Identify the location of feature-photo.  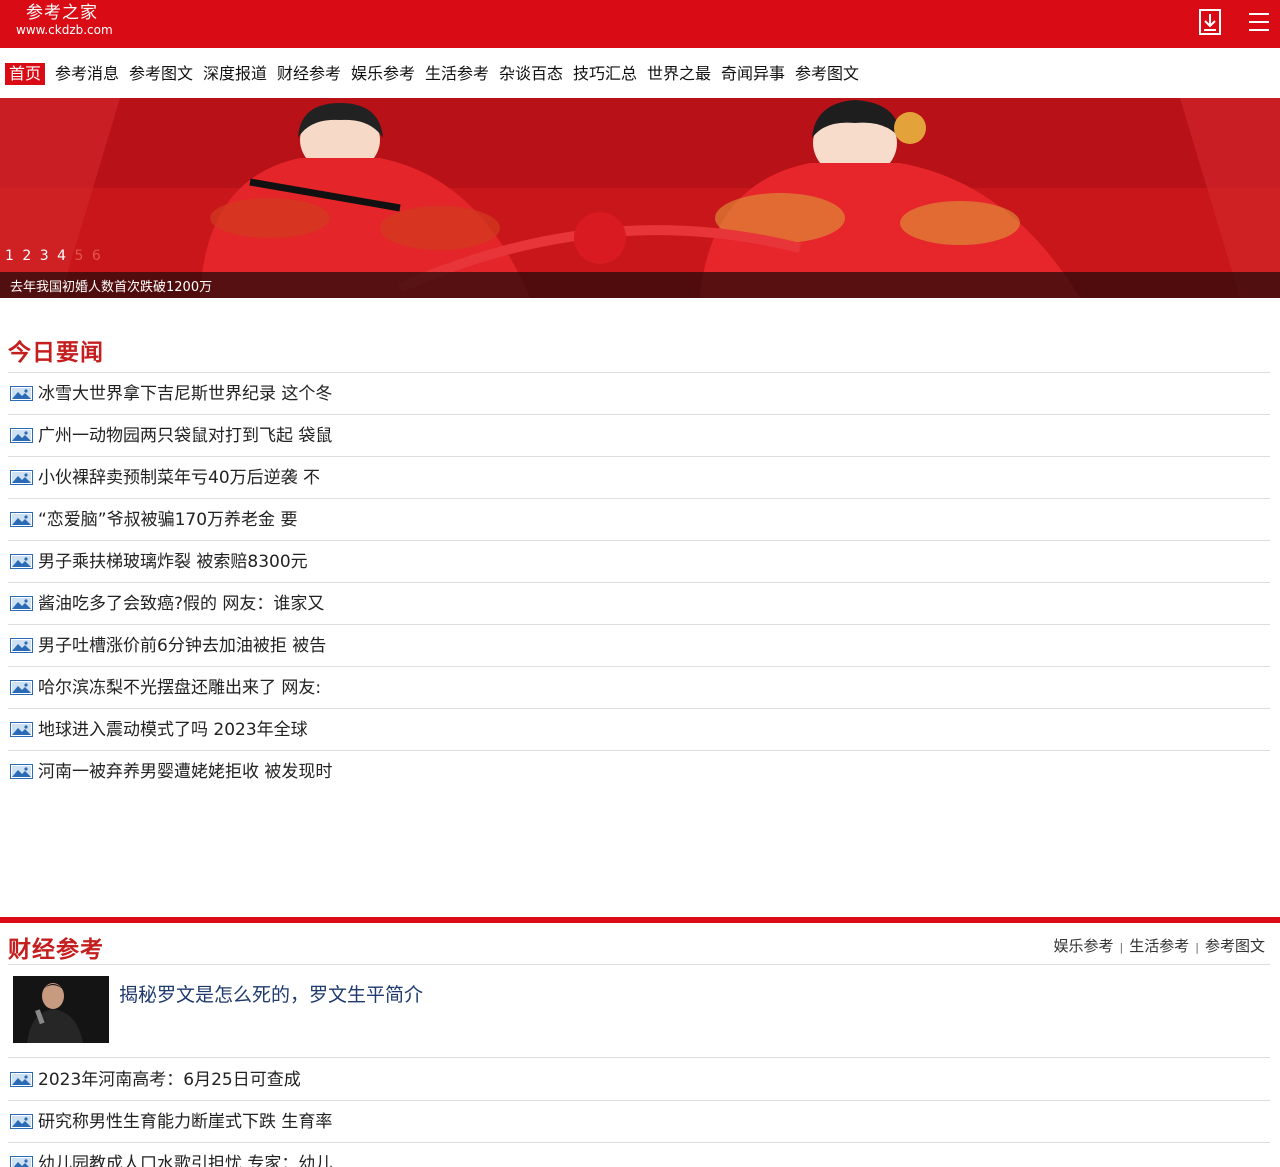
(61, 1009).